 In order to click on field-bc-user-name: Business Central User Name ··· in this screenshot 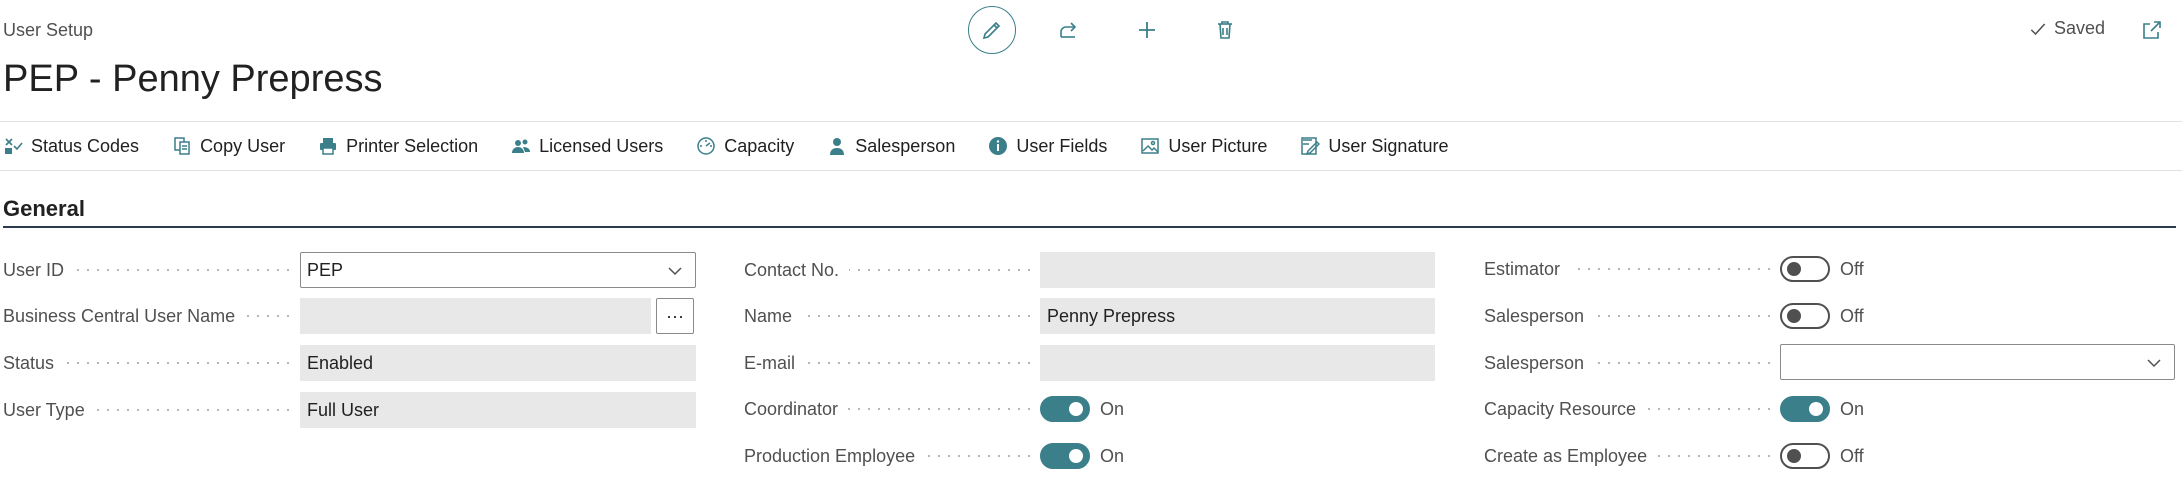, I will do `click(349, 316)`.